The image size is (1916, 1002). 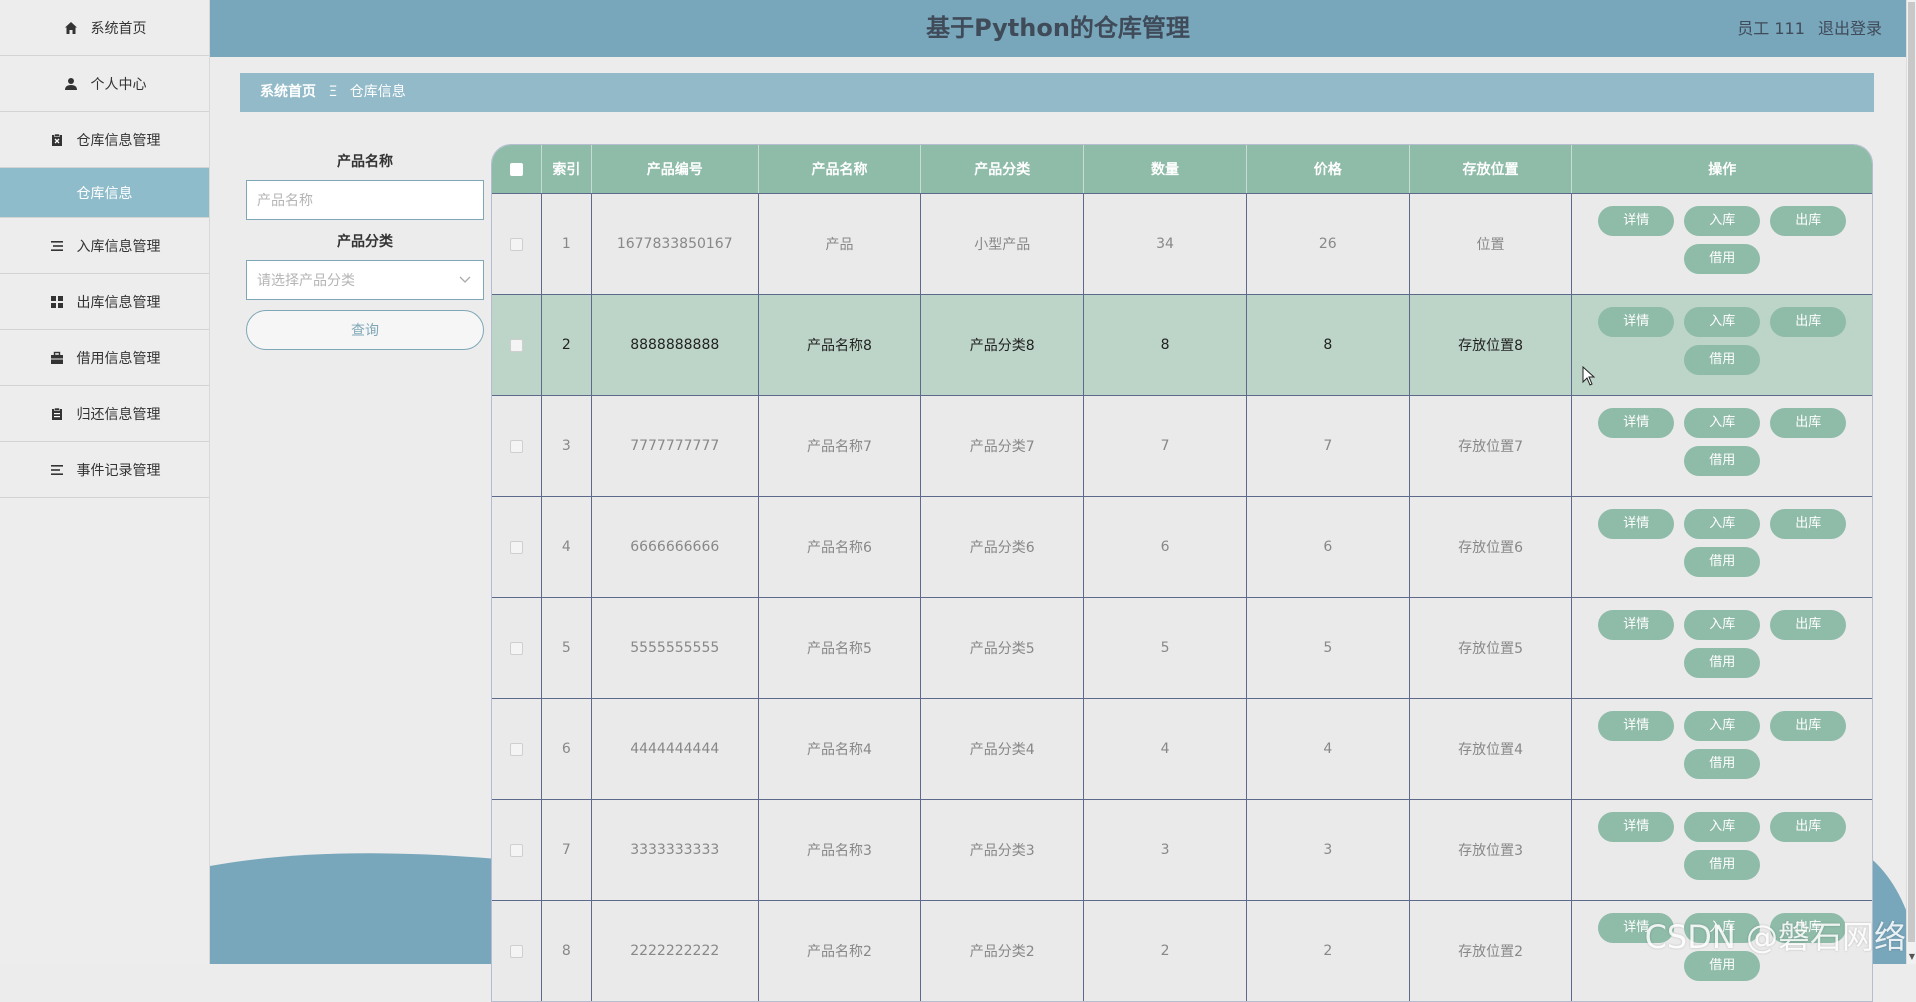 What do you see at coordinates (118, 140) in the screenshot?
I see `sidebar-item-label: 仓库信息管理` at bounding box center [118, 140].